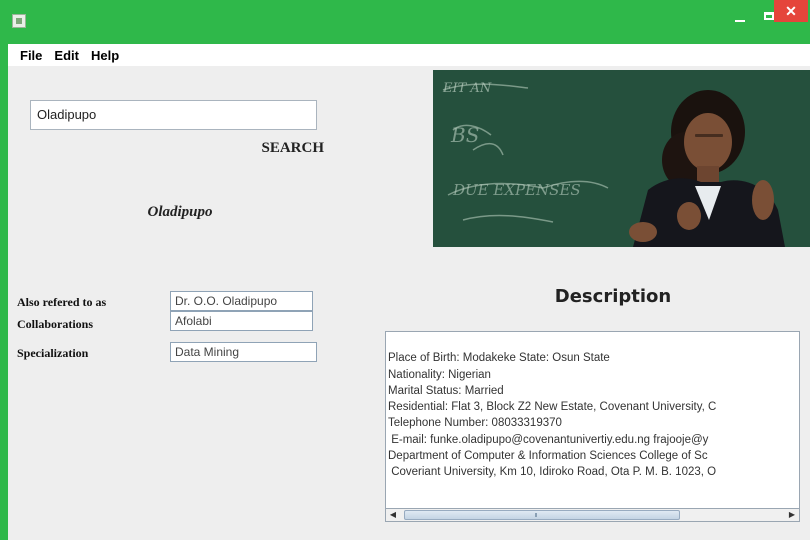 The width and height of the screenshot is (810, 540). I want to click on description-title: Description, so click(613, 296).